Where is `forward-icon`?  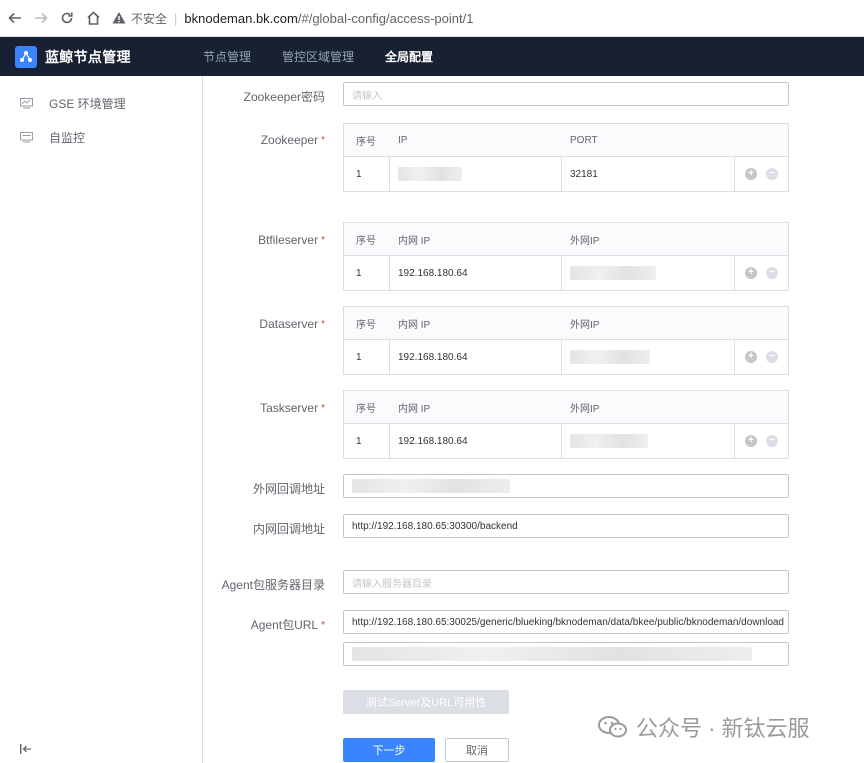
forward-icon is located at coordinates (41, 18).